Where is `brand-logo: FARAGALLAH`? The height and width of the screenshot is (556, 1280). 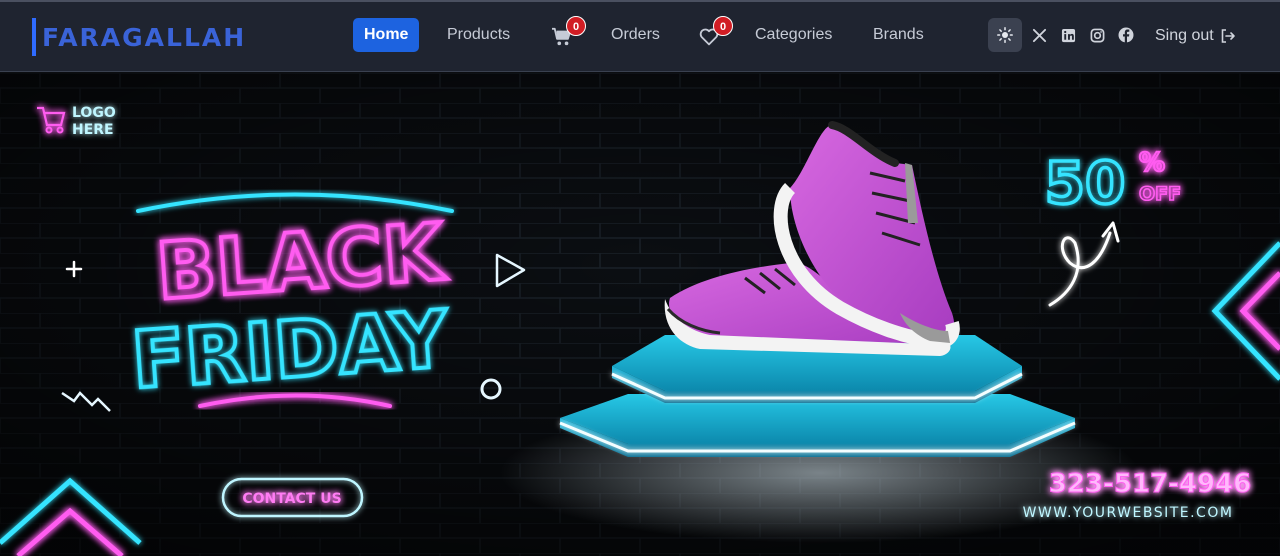 brand-logo: FARAGALLAH is located at coordinates (139, 37).